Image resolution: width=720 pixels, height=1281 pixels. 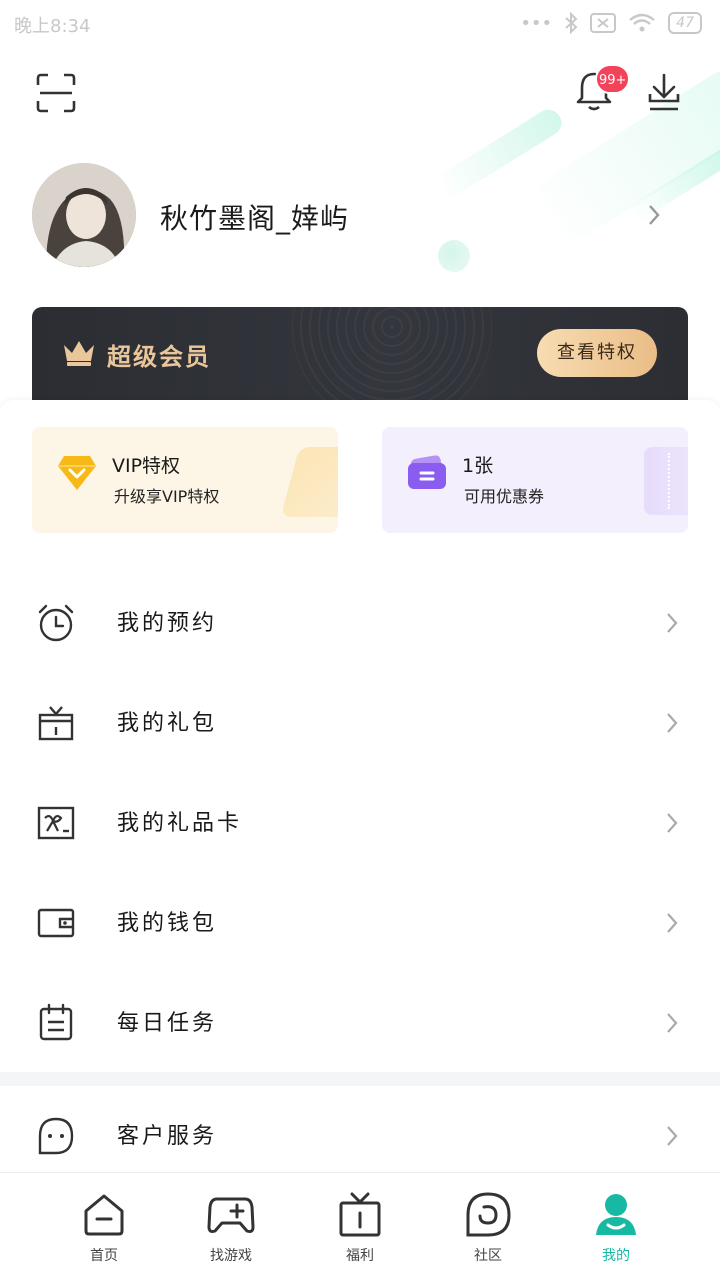 What do you see at coordinates (167, 1136) in the screenshot?
I see `menu-label: 客户服务` at bounding box center [167, 1136].